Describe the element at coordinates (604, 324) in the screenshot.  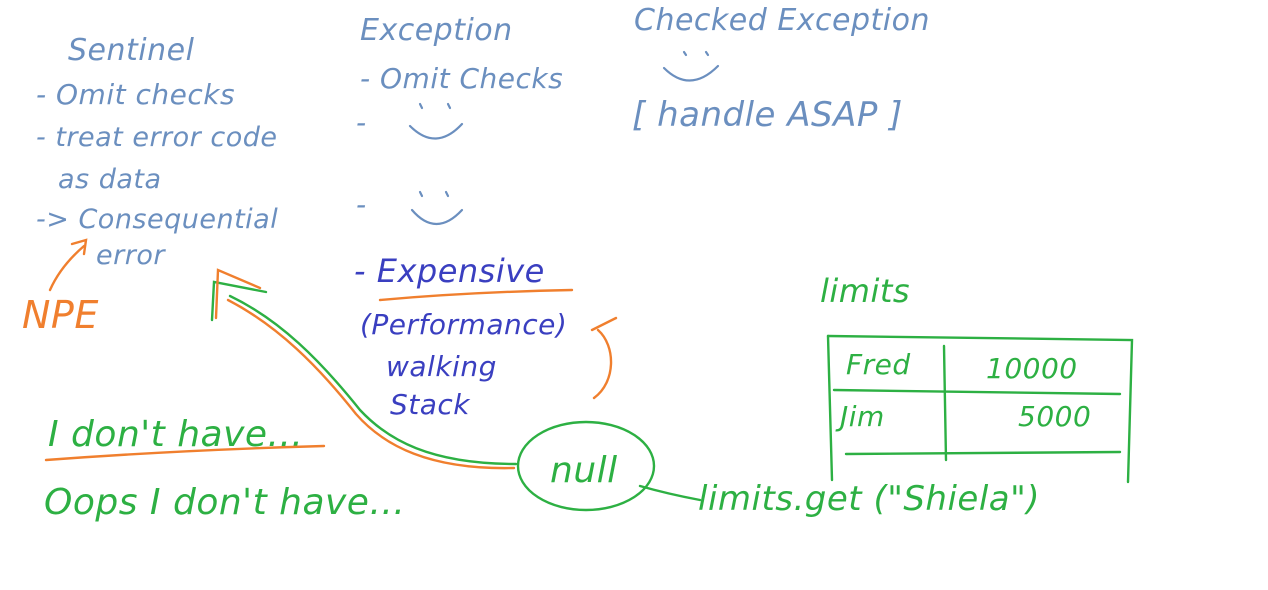
I see `performance-bracket-tip` at that location.